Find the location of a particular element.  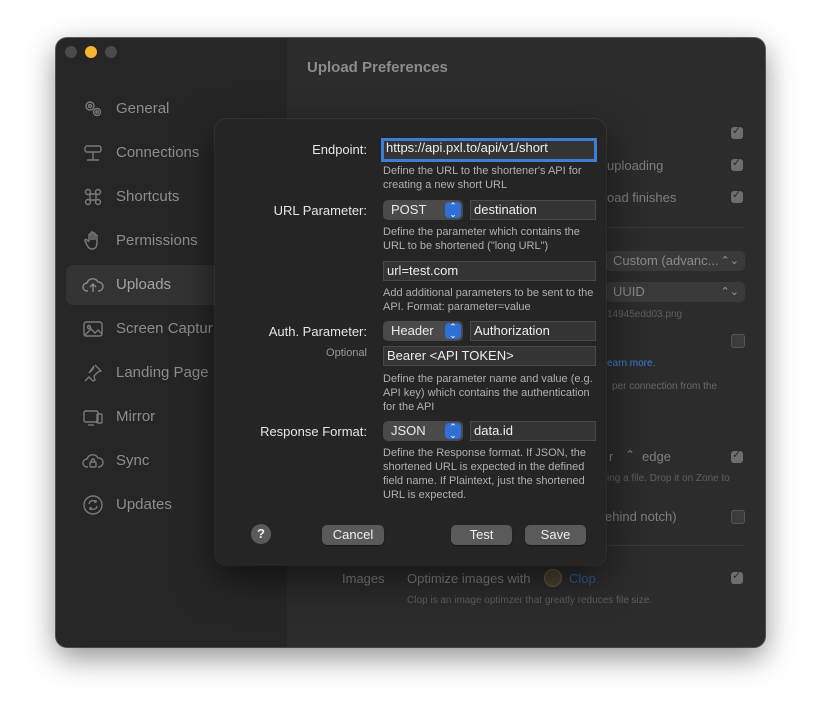

per-connection-text: per connection from the is located at coordinates (665, 386).